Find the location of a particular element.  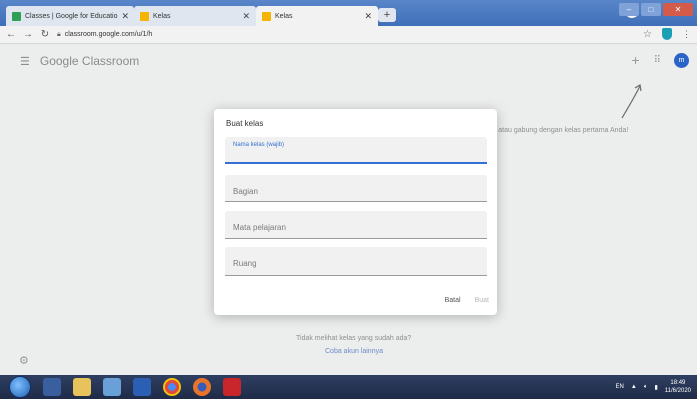

tab-title: Classes | Google for Educatio is located at coordinates (71, 16).